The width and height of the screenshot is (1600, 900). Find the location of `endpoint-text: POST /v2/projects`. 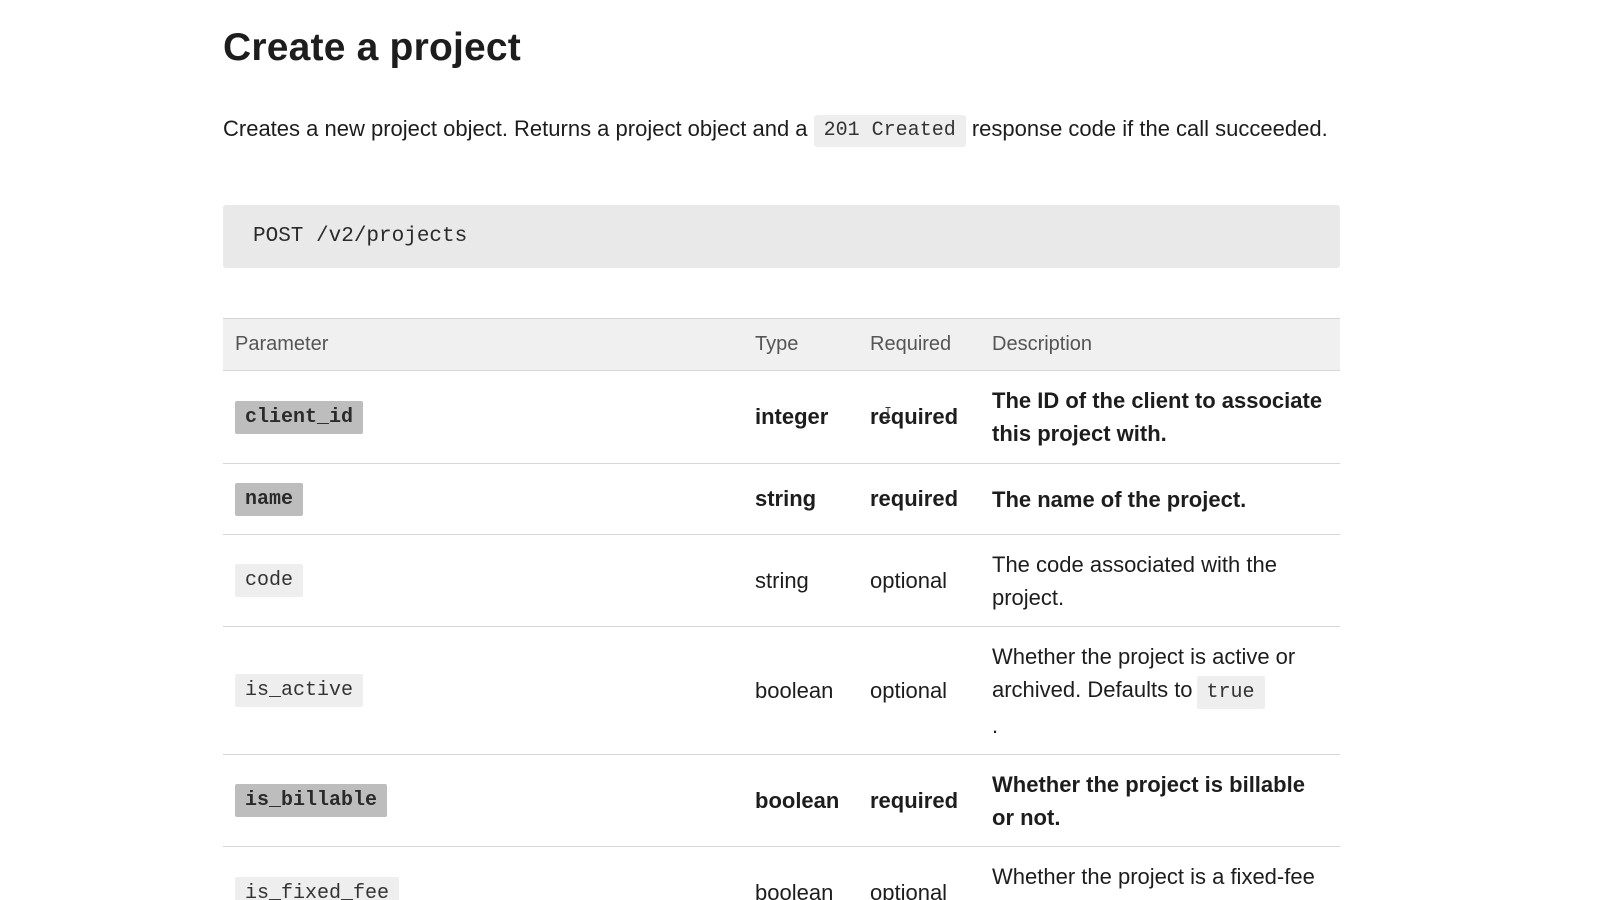

endpoint-text: POST /v2/projects is located at coordinates (360, 236).